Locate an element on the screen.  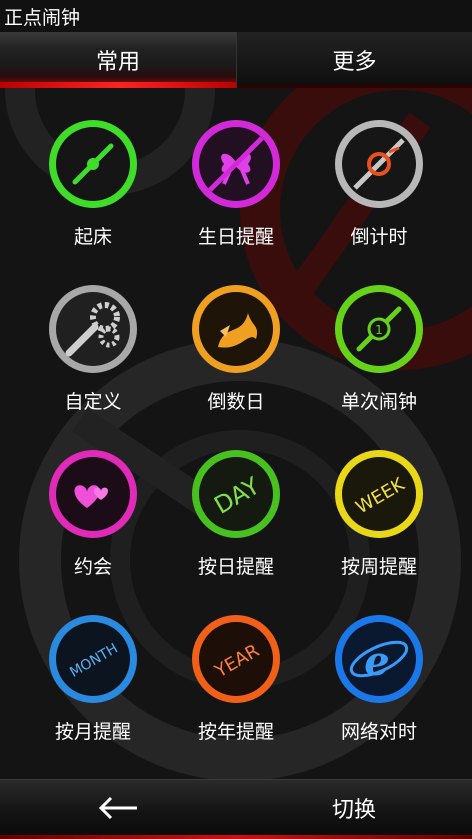
item-date: 约会 is located at coordinates (93, 522).